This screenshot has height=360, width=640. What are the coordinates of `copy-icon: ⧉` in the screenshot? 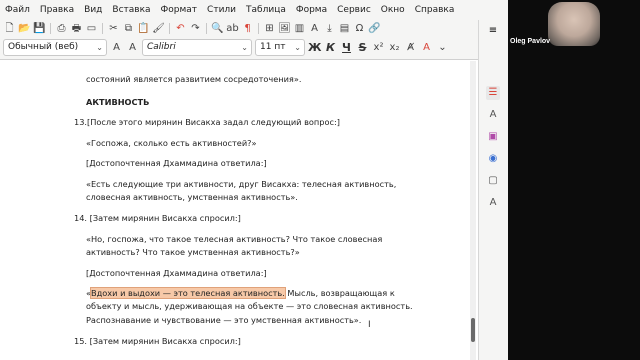 It's located at (128, 28).